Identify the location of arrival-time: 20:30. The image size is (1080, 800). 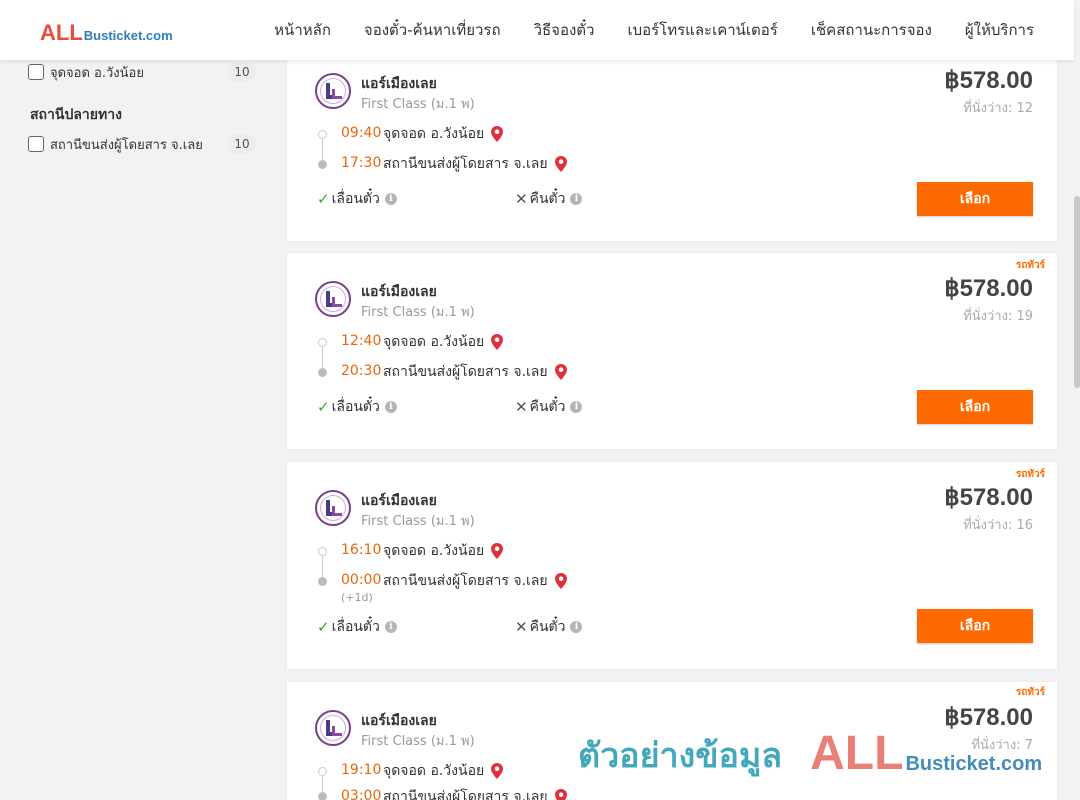
(361, 371).